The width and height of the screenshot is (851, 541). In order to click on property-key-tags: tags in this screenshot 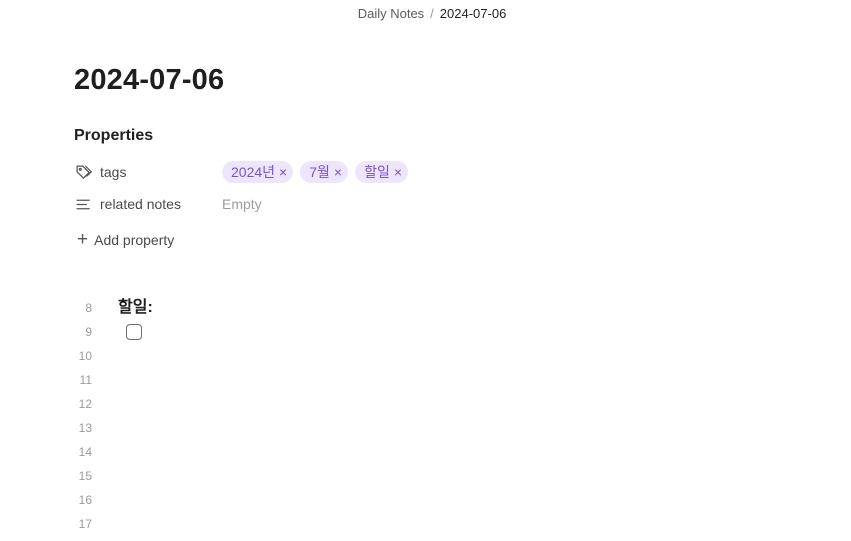, I will do `click(148, 172)`.